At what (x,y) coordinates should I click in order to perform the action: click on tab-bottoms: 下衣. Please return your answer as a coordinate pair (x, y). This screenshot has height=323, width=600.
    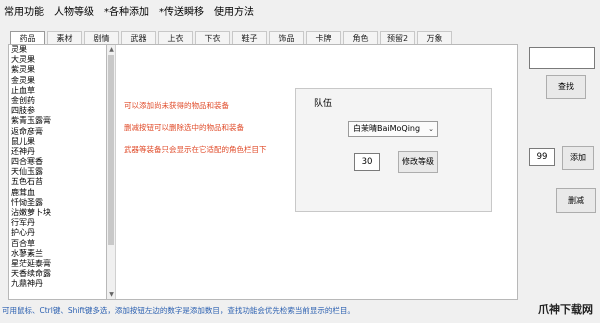
    Looking at the image, I should click on (212, 38).